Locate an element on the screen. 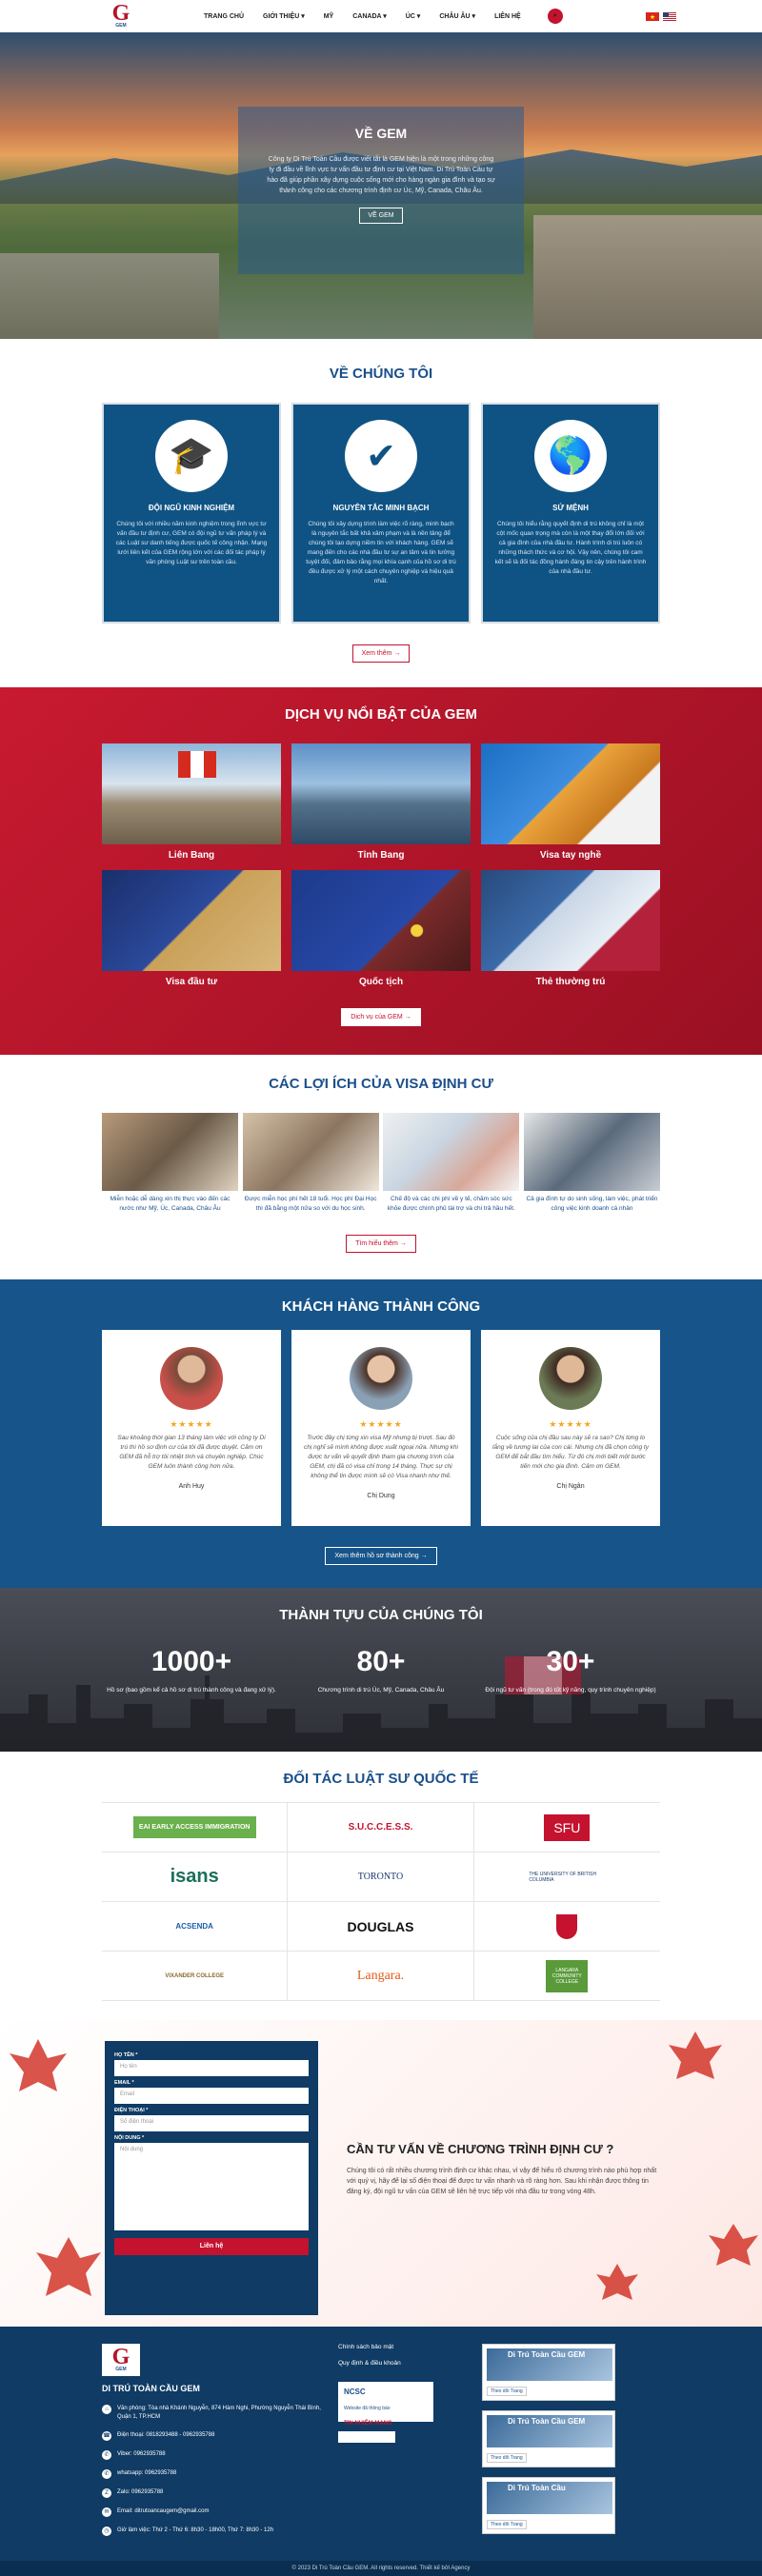 The image size is (762, 2576). passport-money-image is located at coordinates (191, 920).